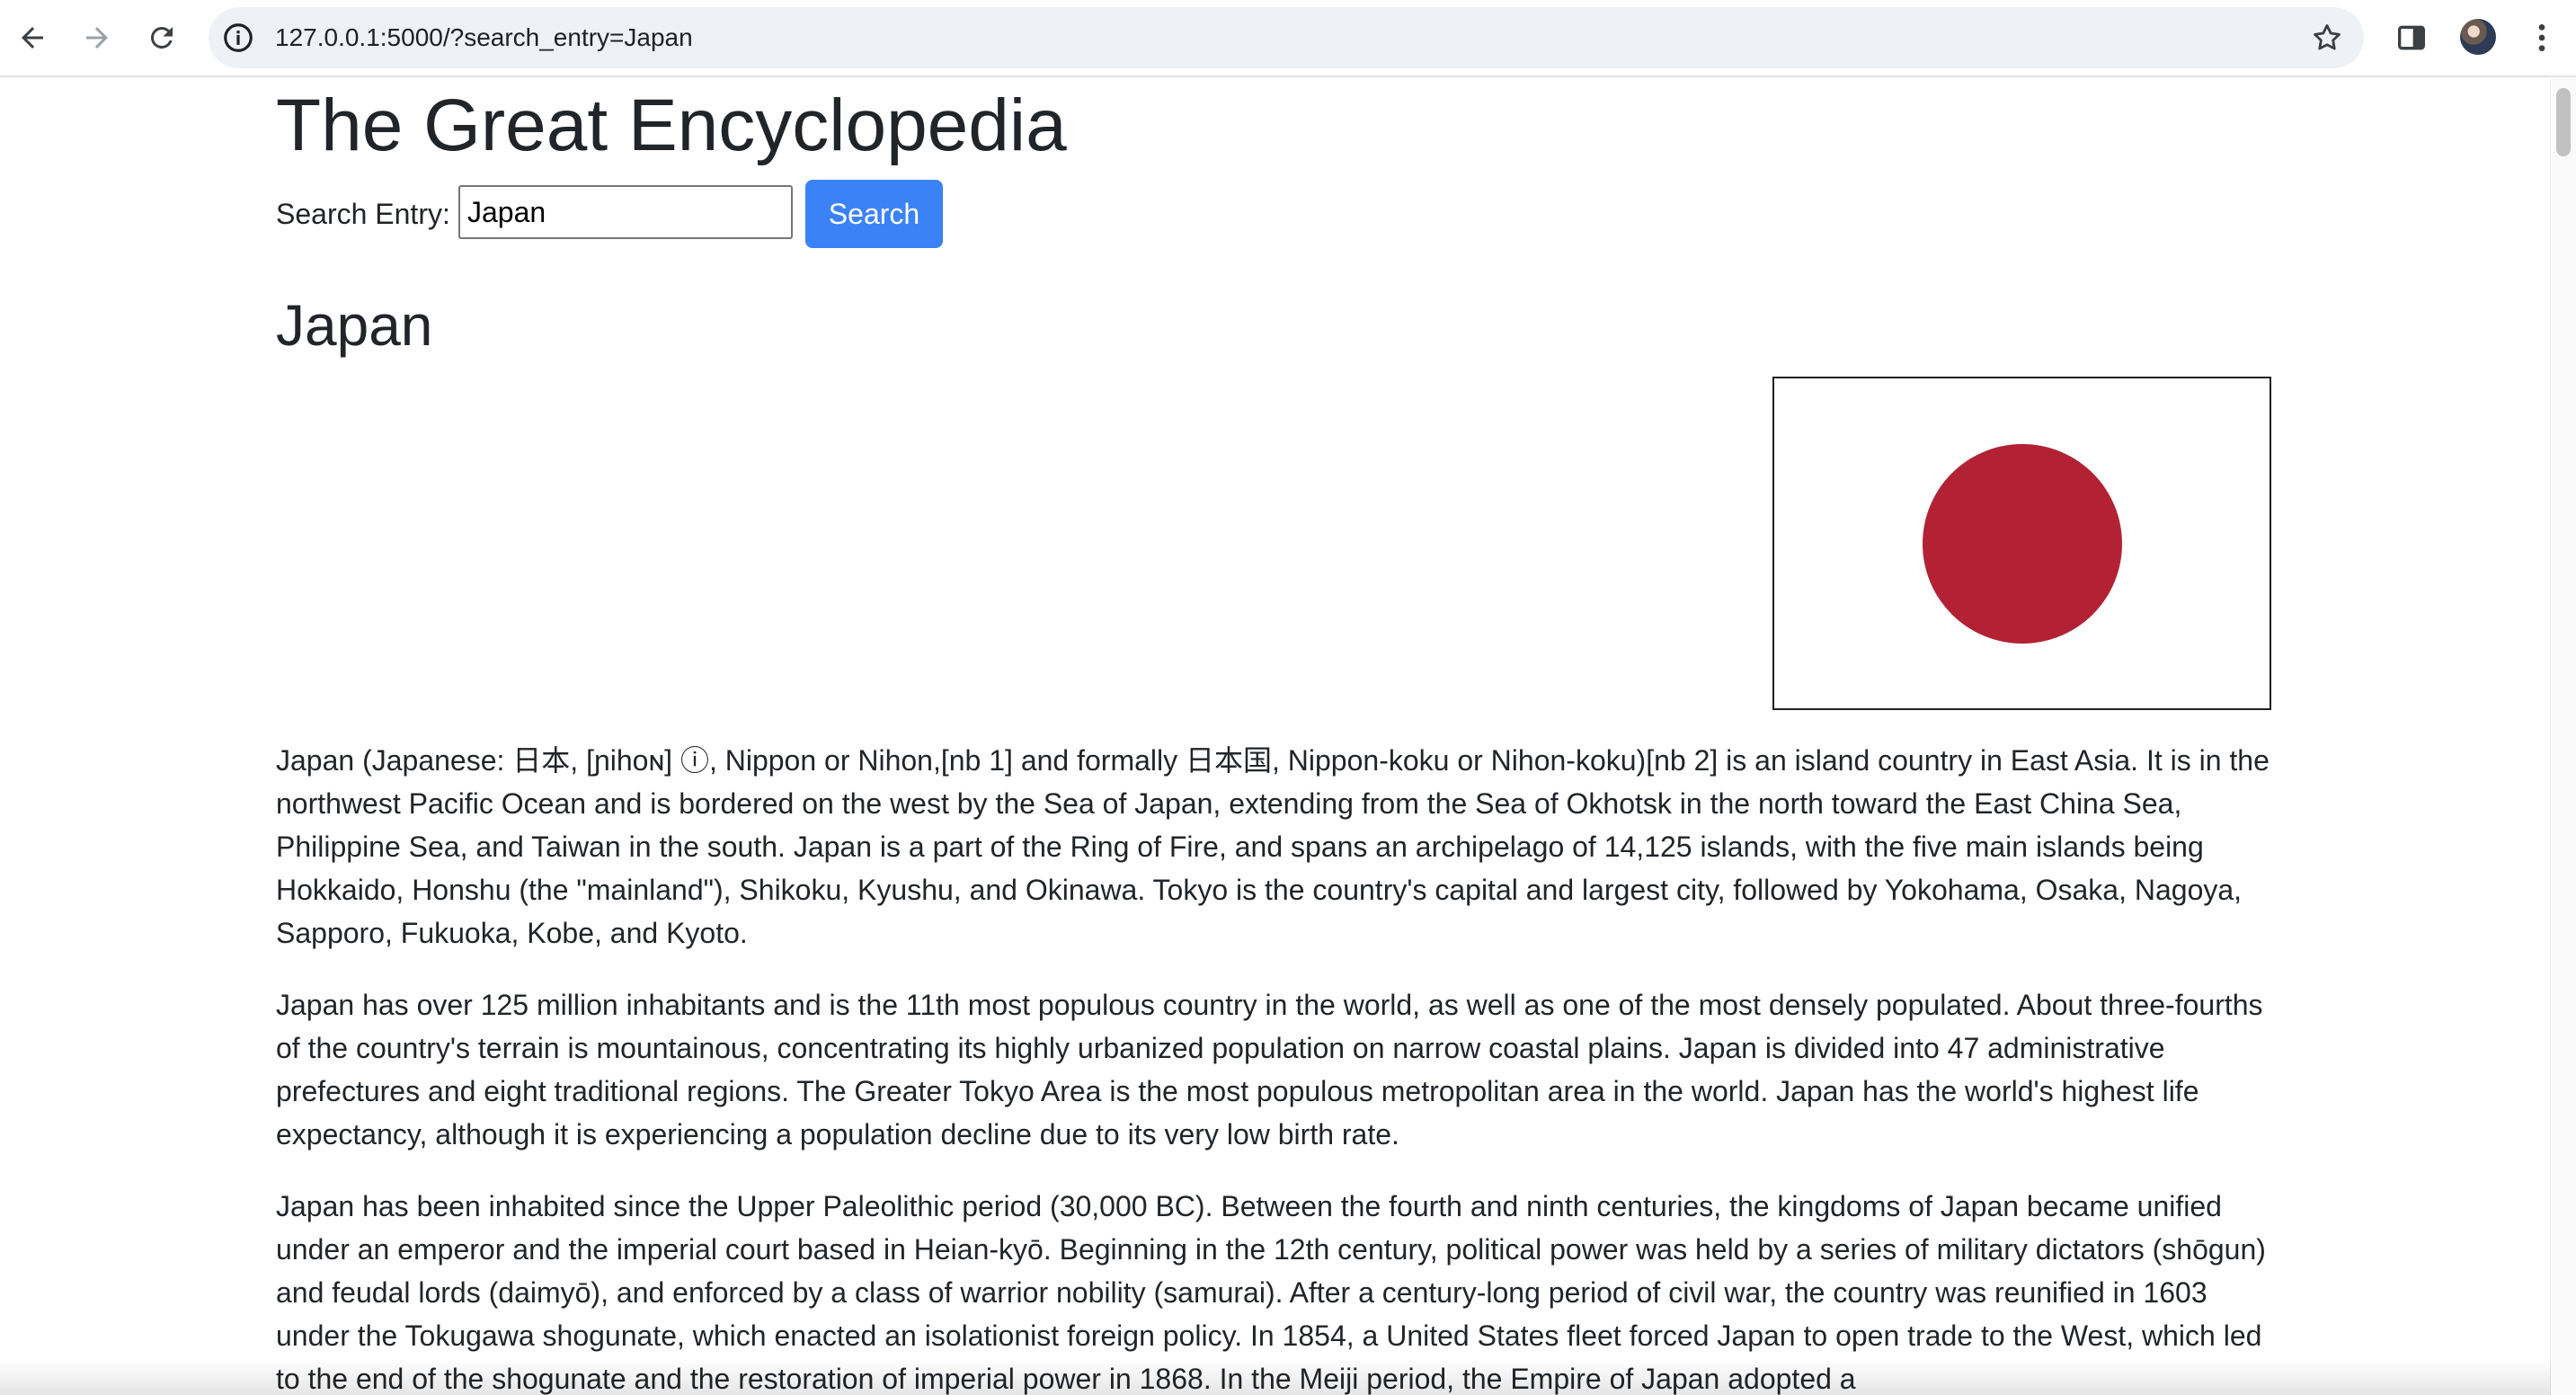  I want to click on scrollbar-thumb, so click(2563, 122).